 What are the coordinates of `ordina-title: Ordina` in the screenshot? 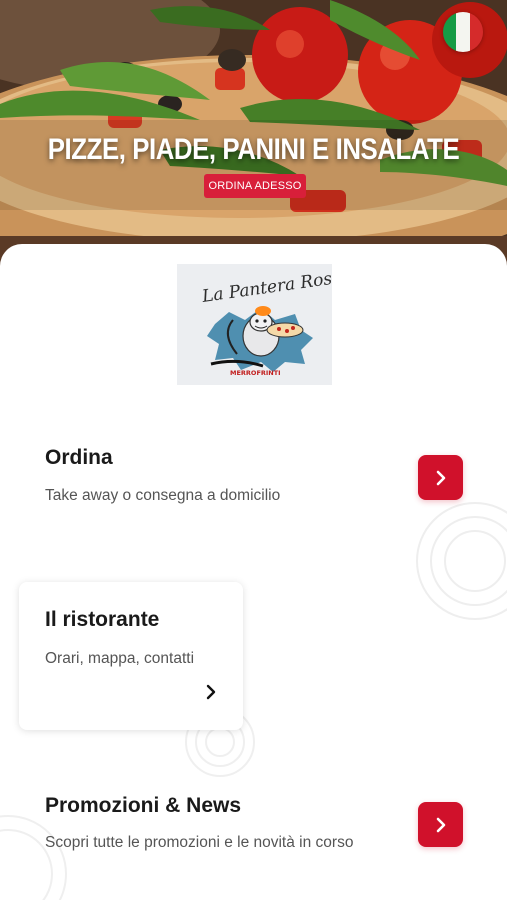 It's located at (79, 457).